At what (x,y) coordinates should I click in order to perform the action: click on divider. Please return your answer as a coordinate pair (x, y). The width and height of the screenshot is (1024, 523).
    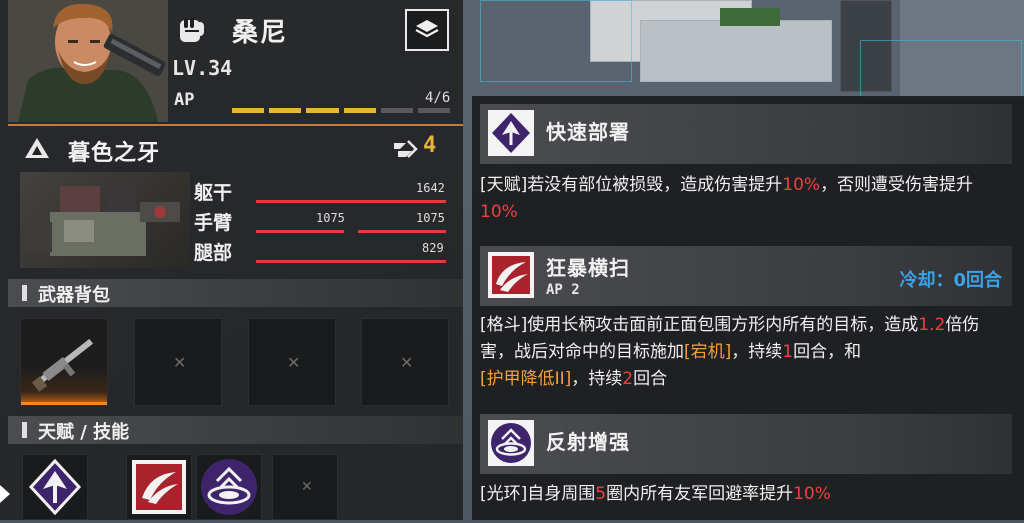
    Looking at the image, I should click on (235, 125).